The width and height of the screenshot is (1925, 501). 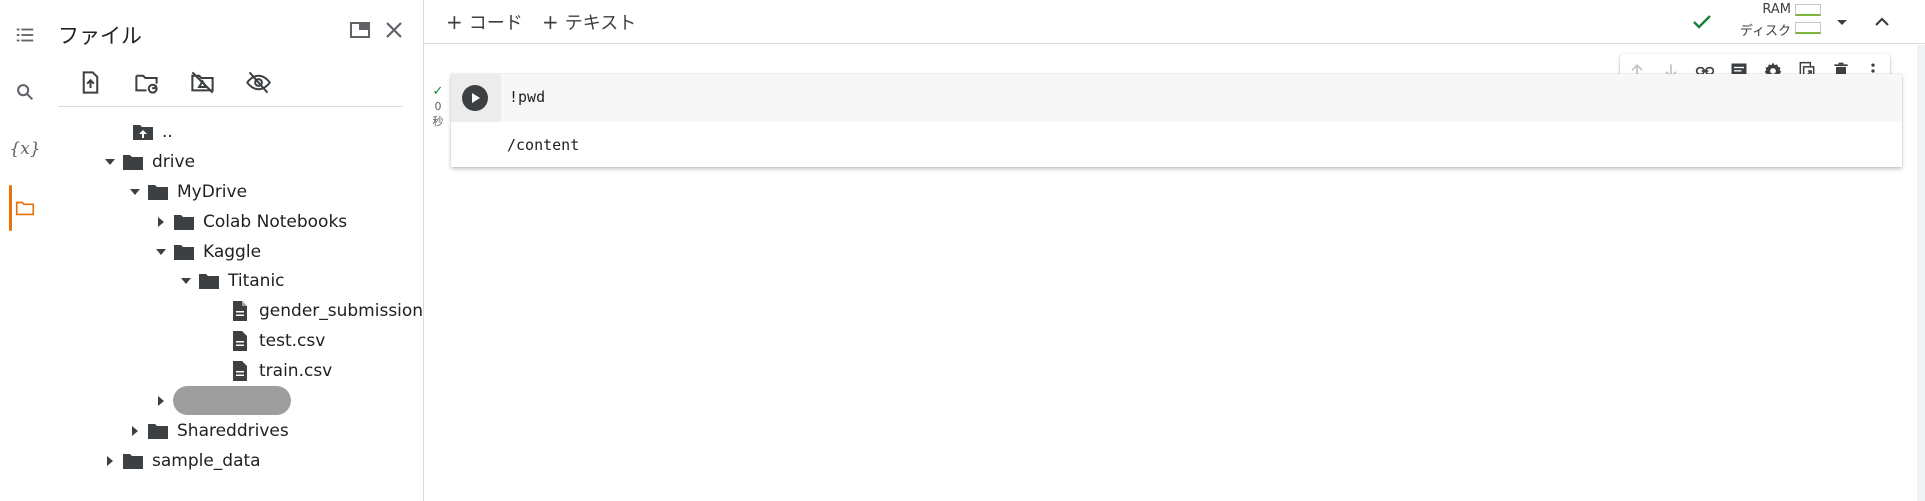 What do you see at coordinates (1776, 9) in the screenshot?
I see `ram-label: RAM` at bounding box center [1776, 9].